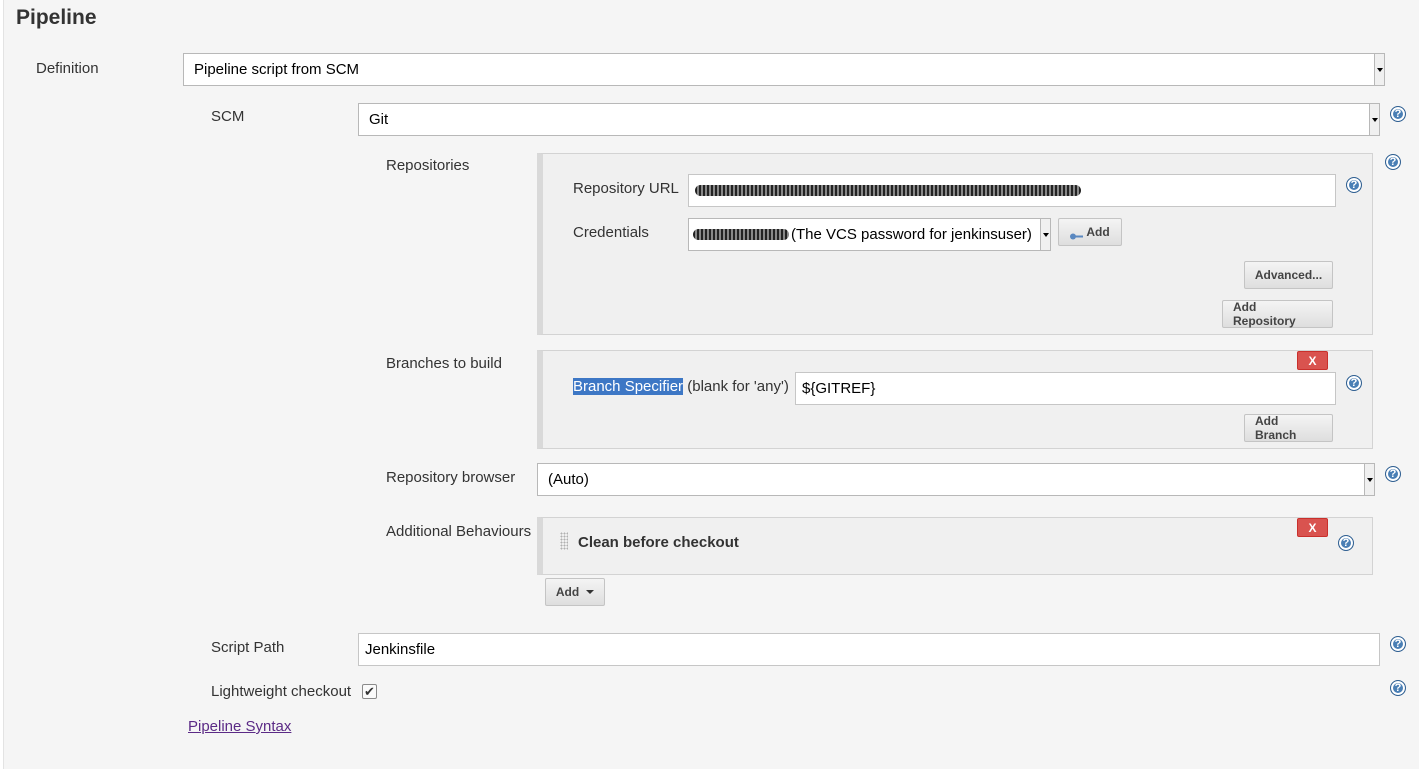 The height and width of the screenshot is (769, 1419). Describe the element at coordinates (784, 69) in the screenshot. I see `definition-select: Pipeline script from SCM` at that location.